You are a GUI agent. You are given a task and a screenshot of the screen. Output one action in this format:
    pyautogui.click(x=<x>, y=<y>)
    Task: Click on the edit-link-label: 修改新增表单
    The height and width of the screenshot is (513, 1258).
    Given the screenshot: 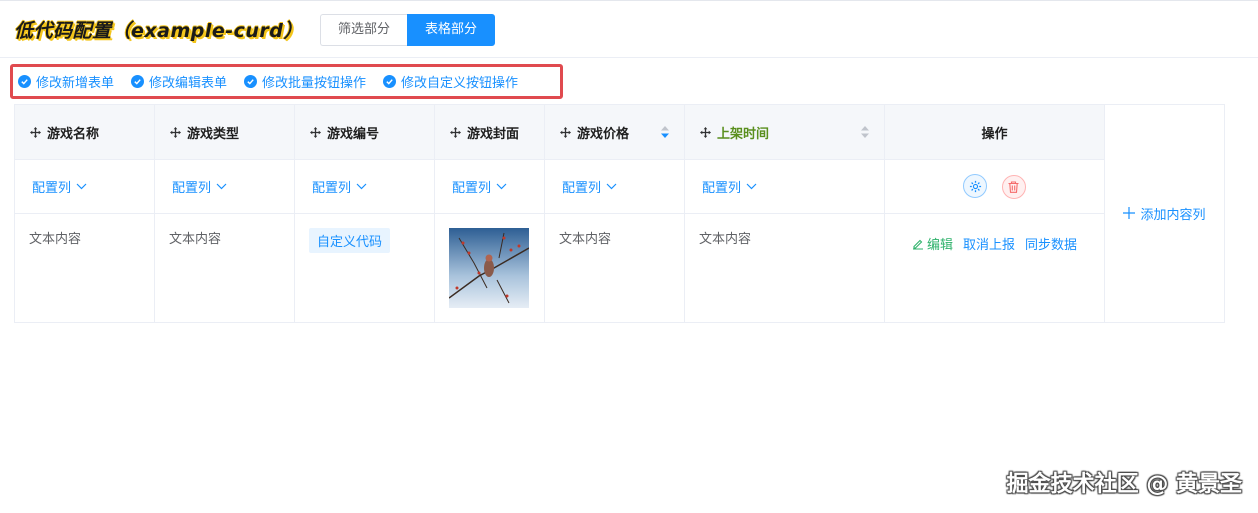 What is the action you would take?
    pyautogui.click(x=75, y=83)
    